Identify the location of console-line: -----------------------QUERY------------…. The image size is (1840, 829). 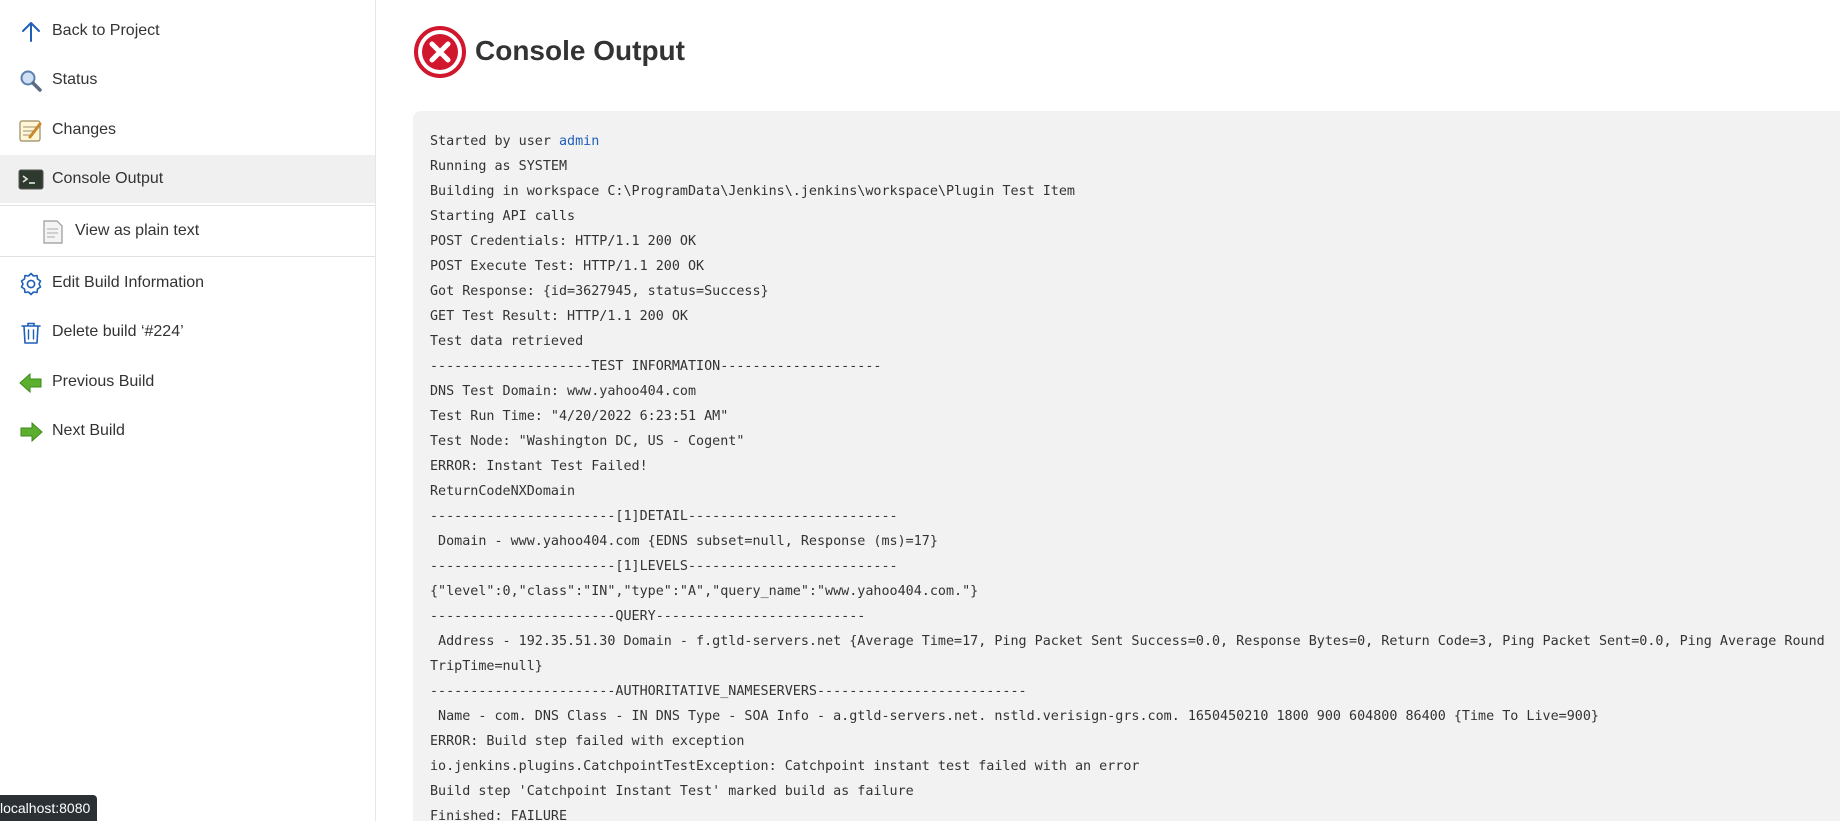
(648, 616).